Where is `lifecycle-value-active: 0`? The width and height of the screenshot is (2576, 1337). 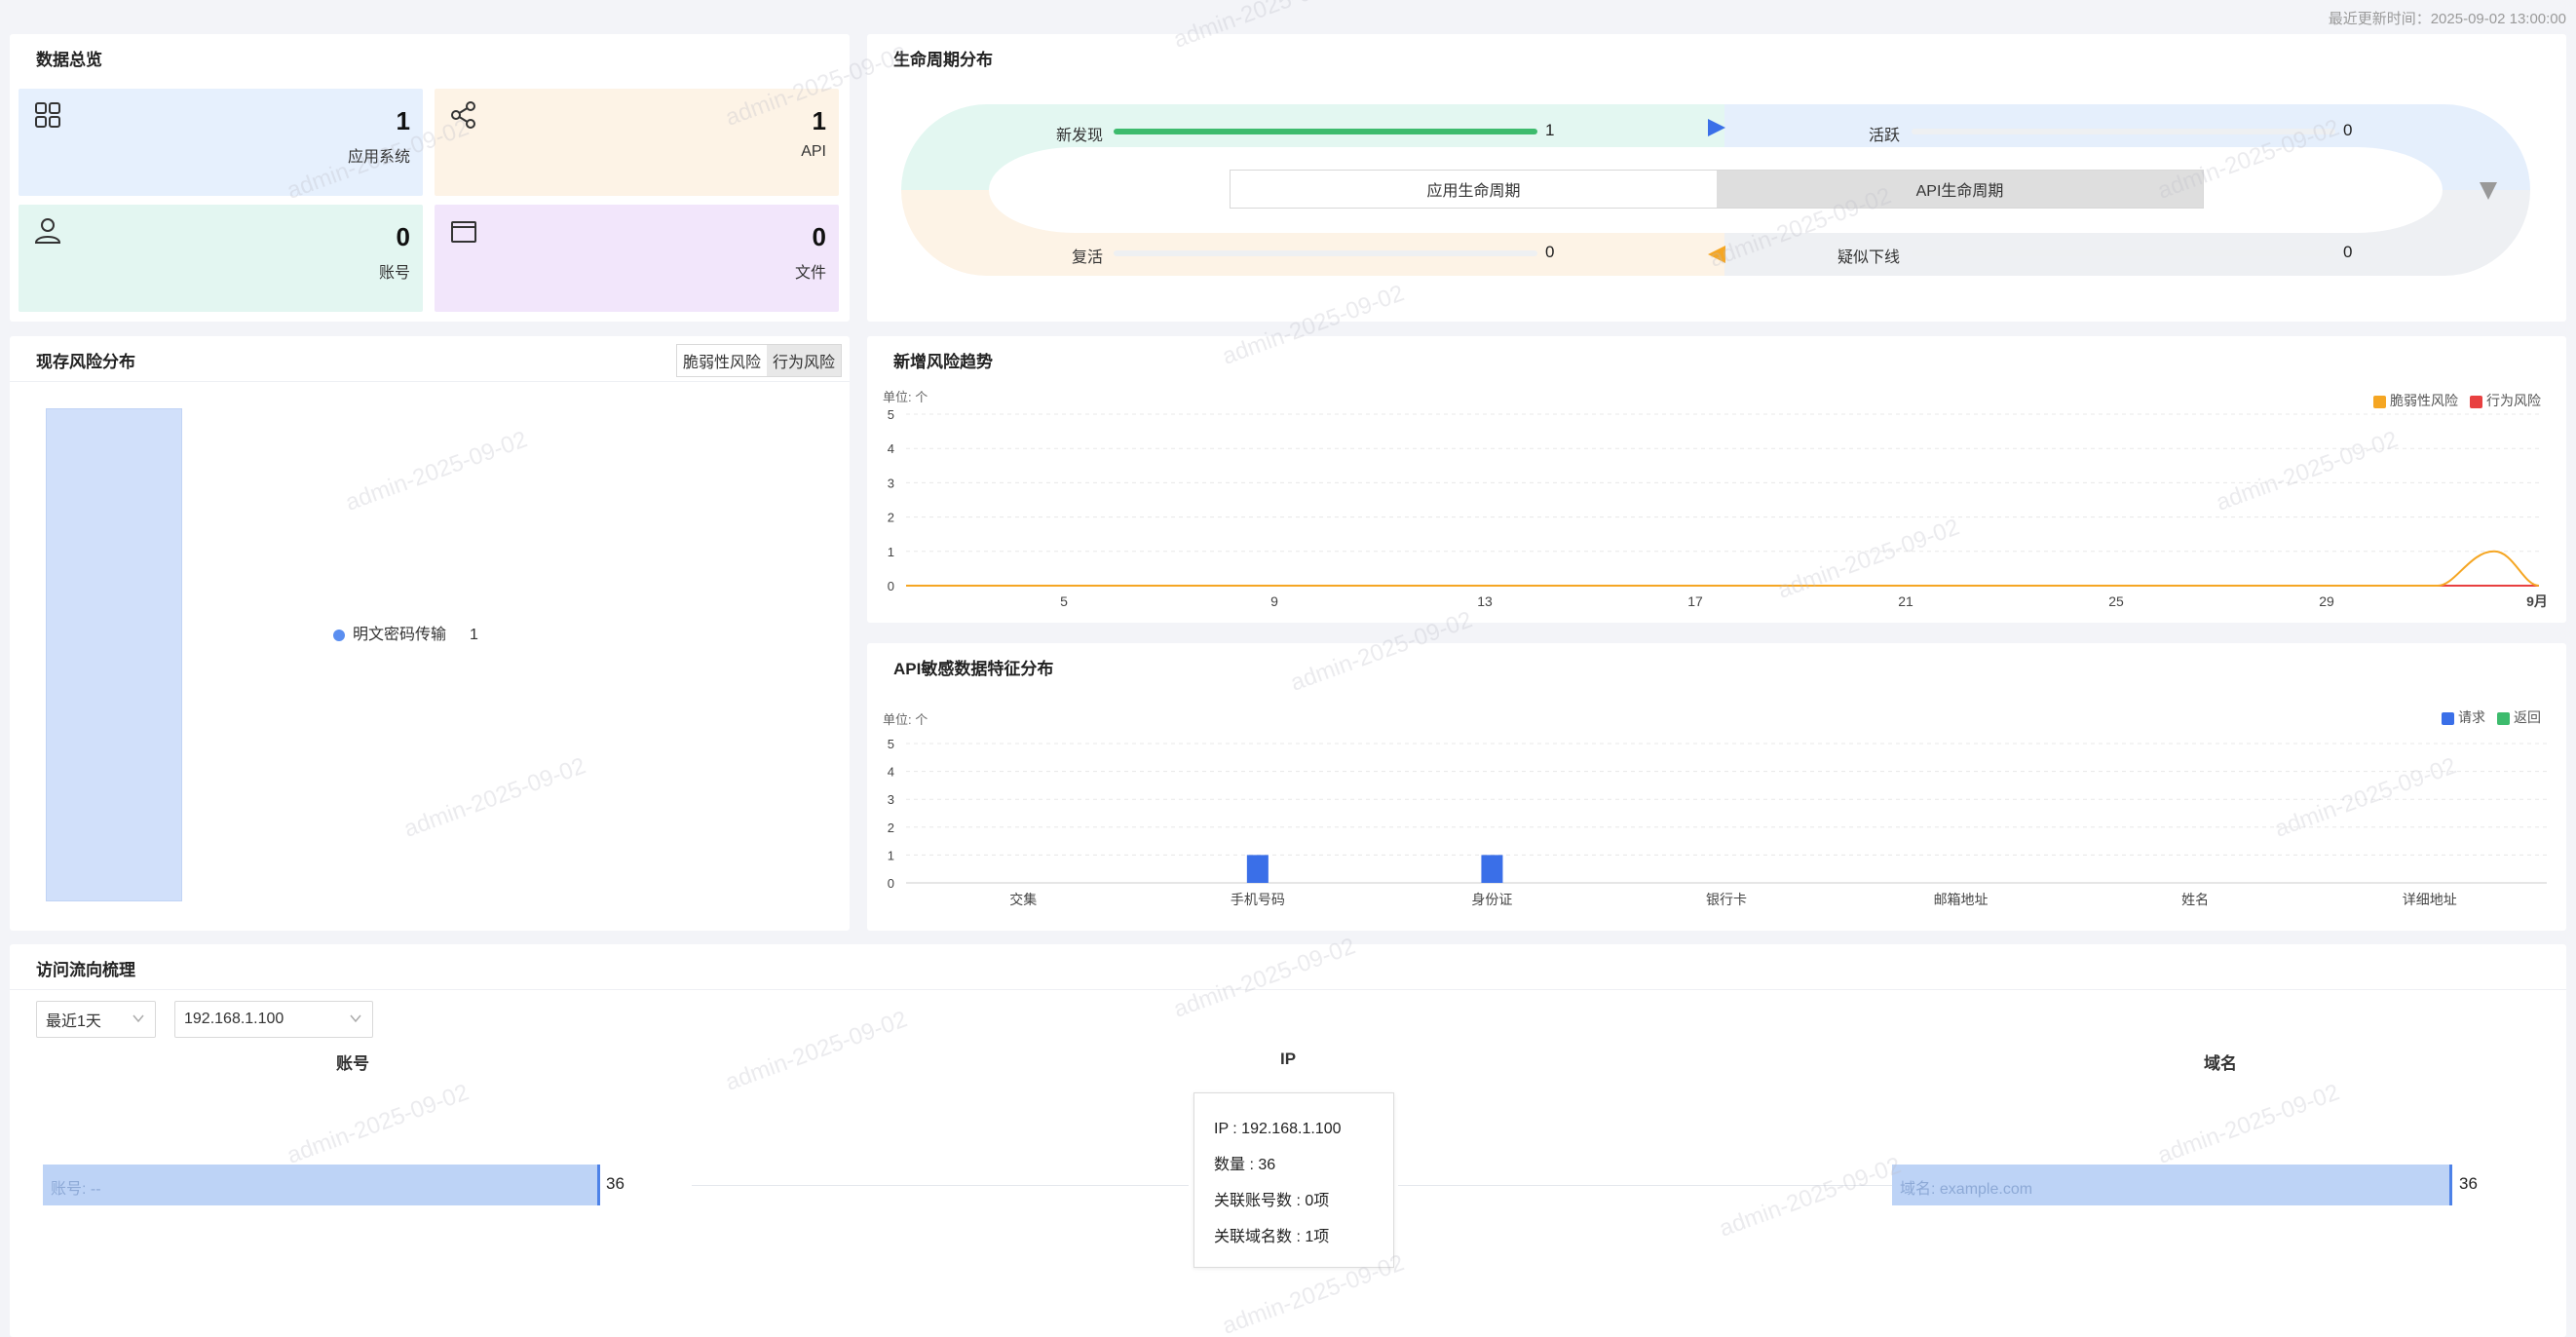
lifecycle-value-active: 0 is located at coordinates (2348, 130).